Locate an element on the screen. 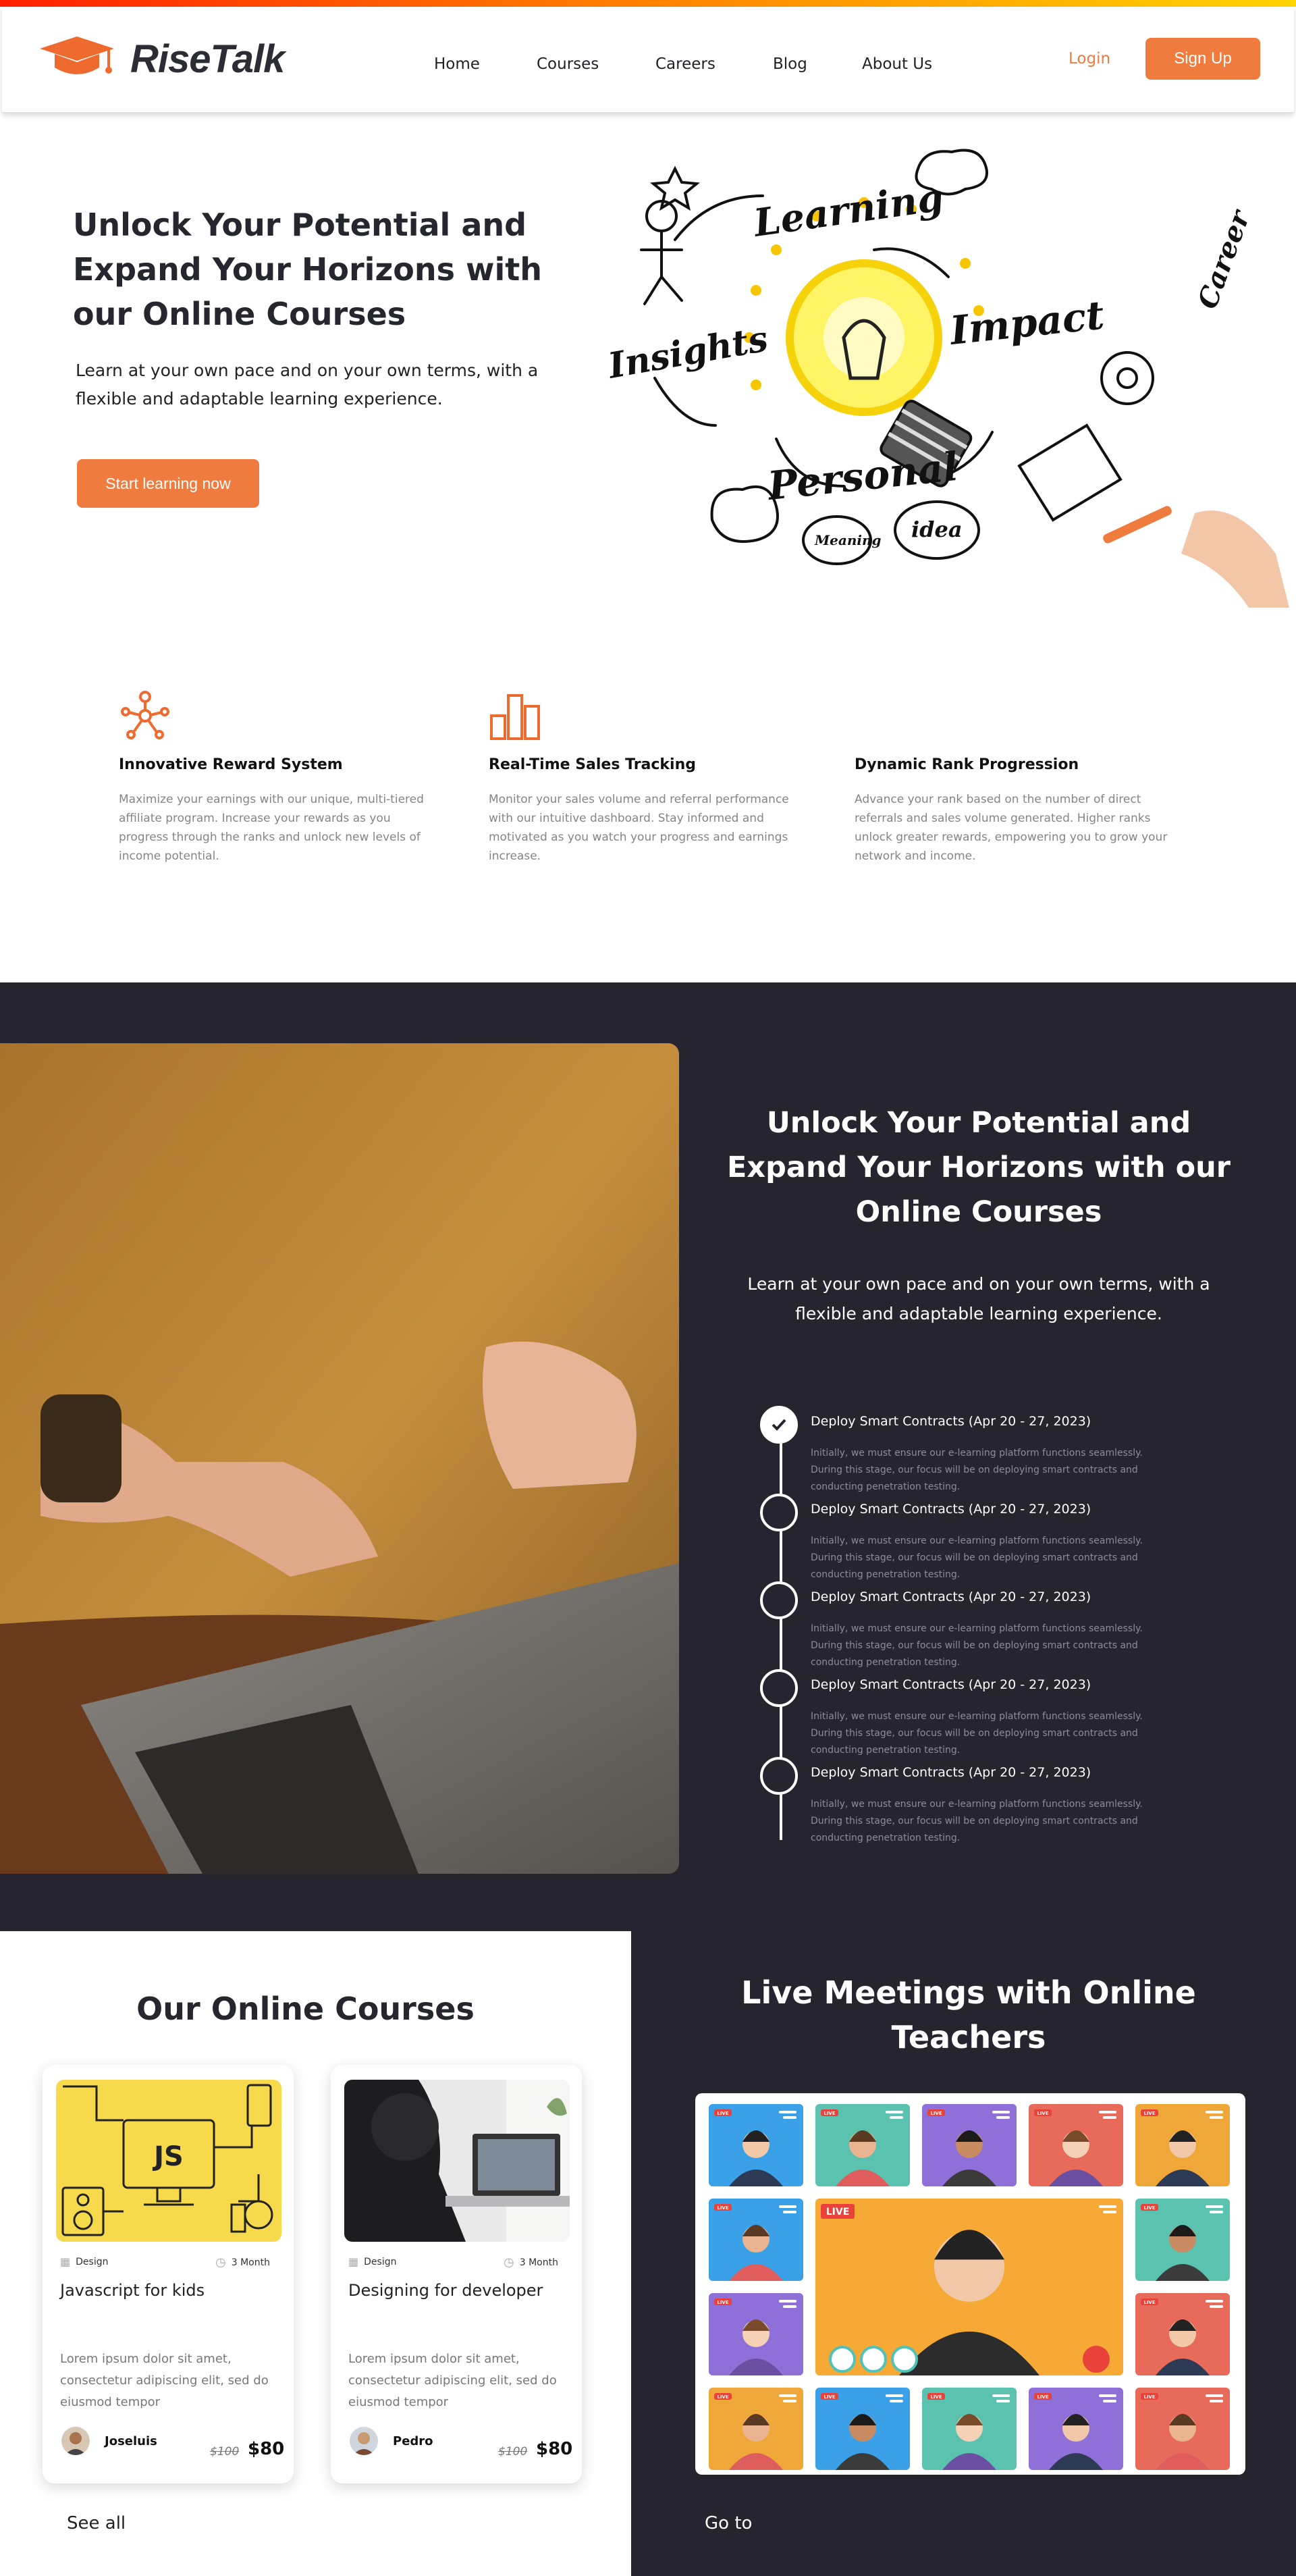 Image resolution: width=1296 pixels, height=2576 pixels. nav-blog: Blog is located at coordinates (790, 64).